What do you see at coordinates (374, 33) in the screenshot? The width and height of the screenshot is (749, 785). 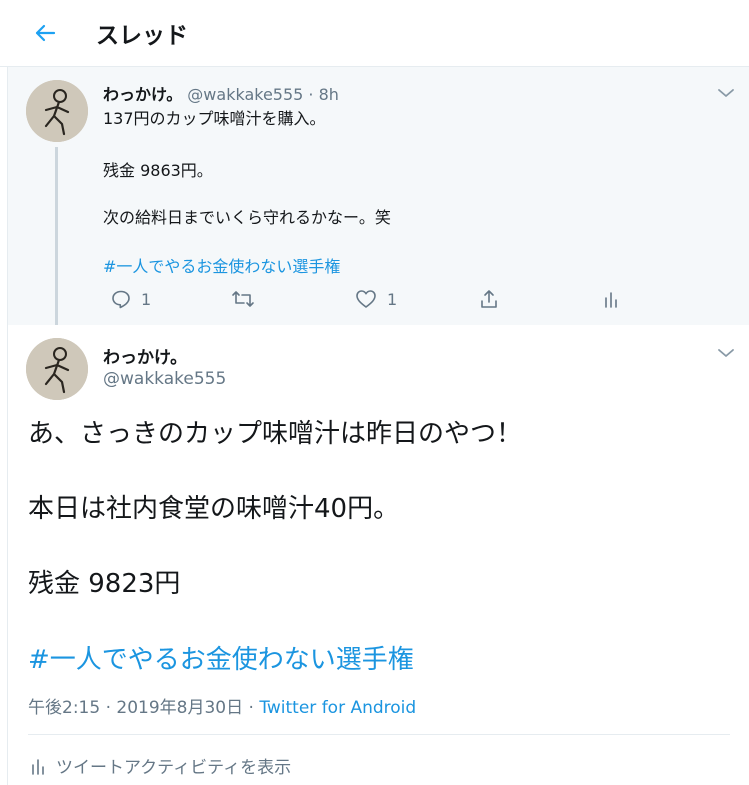 I see `page-header: スレッド` at bounding box center [374, 33].